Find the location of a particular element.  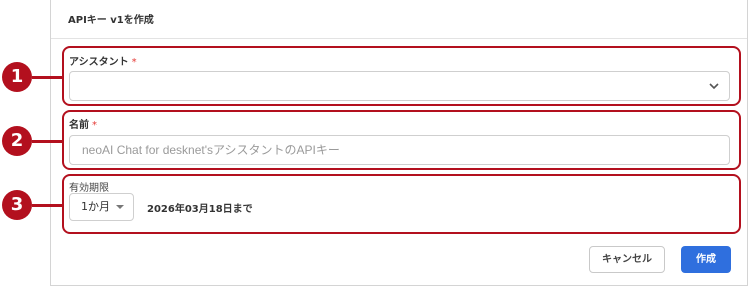

step-marker-2: 2 is located at coordinates (17, 141).